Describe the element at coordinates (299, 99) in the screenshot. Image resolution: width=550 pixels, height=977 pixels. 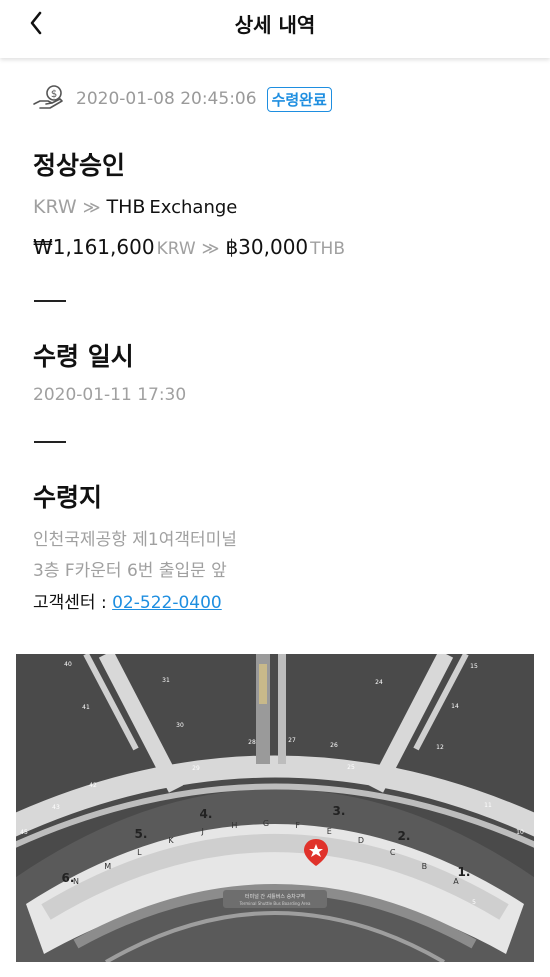
I see `status-badge: 수령완료` at that location.